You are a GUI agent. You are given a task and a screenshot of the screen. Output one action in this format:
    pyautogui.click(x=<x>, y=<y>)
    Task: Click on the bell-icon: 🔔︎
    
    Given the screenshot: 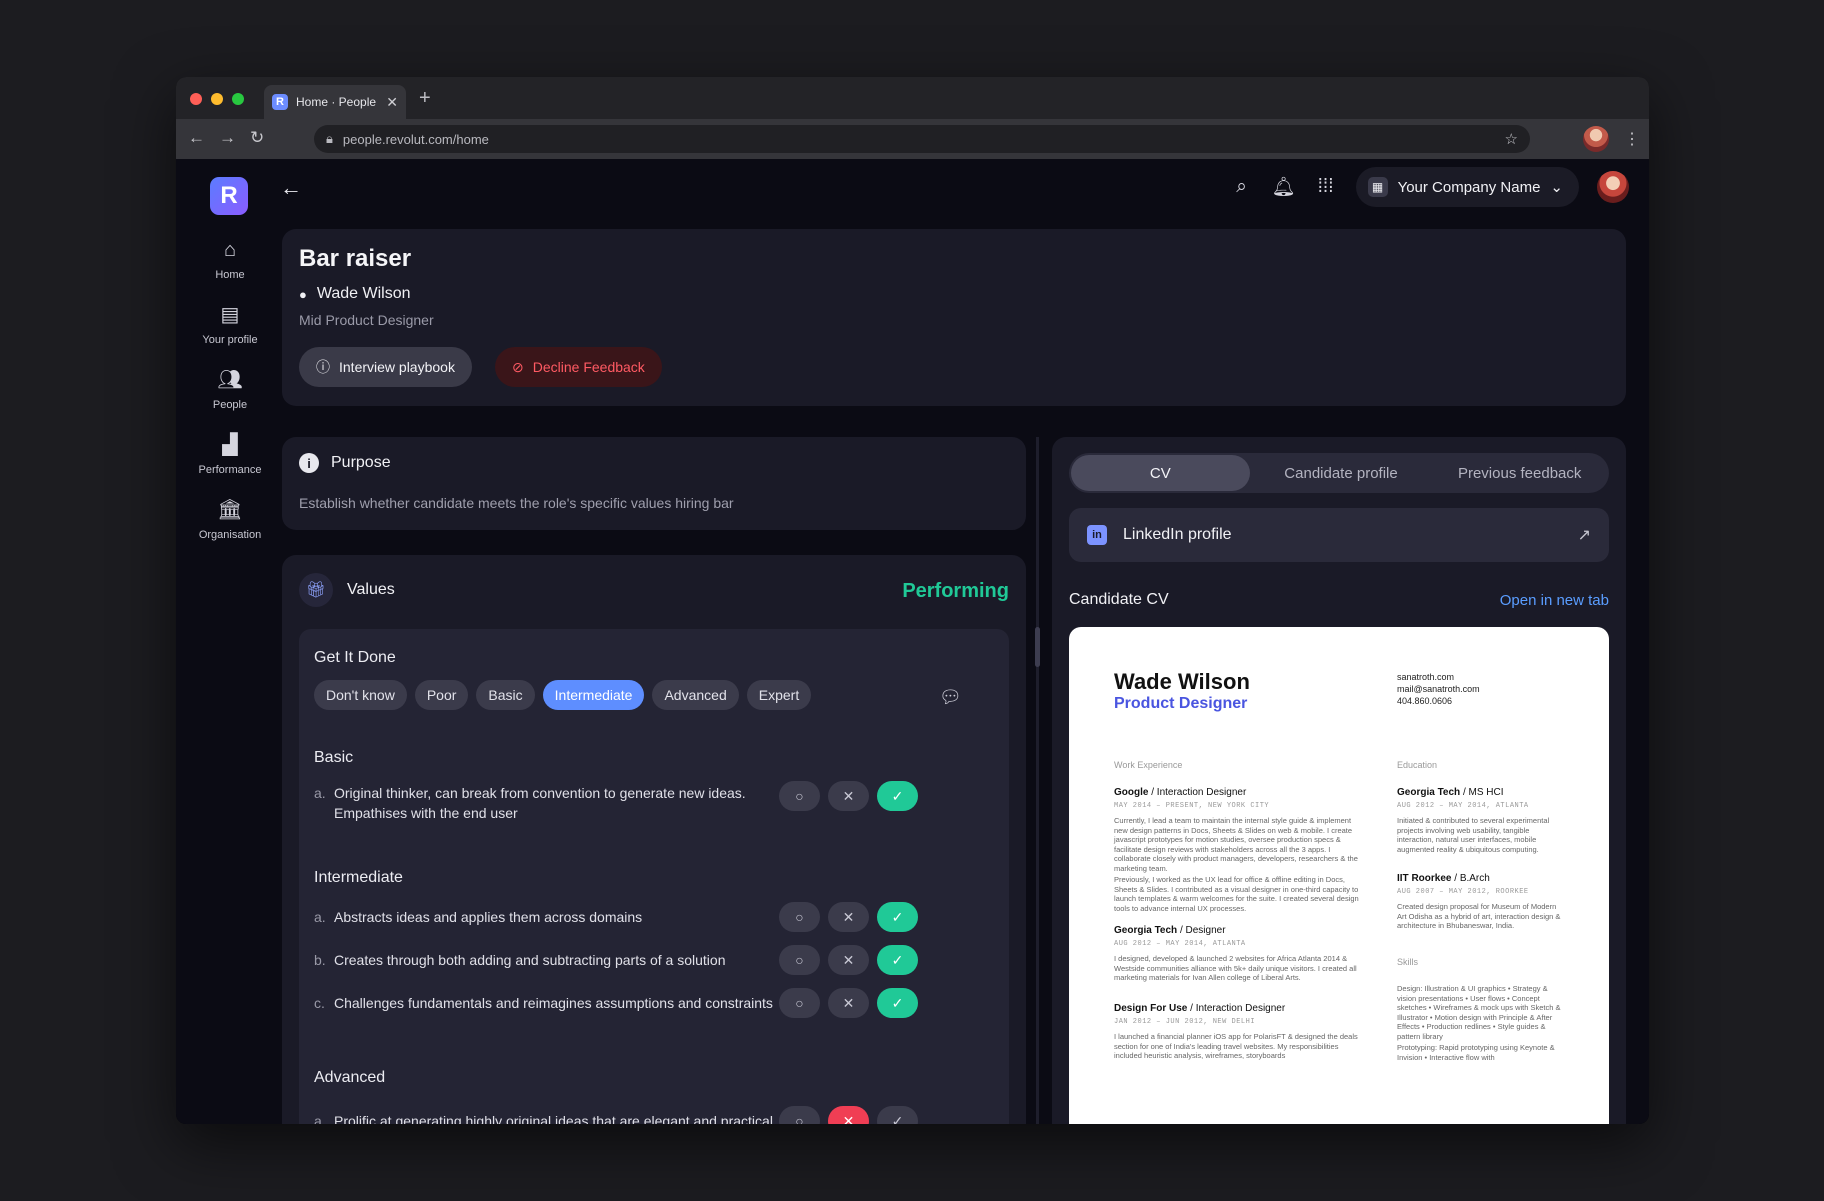 What is the action you would take?
    pyautogui.click(x=1284, y=187)
    